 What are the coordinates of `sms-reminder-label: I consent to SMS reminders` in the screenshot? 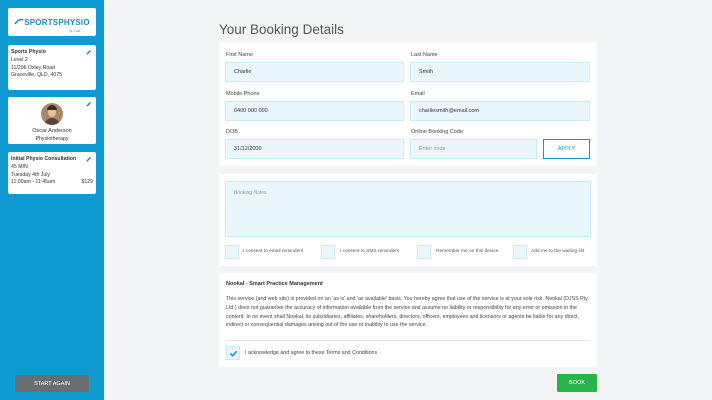 It's located at (370, 251).